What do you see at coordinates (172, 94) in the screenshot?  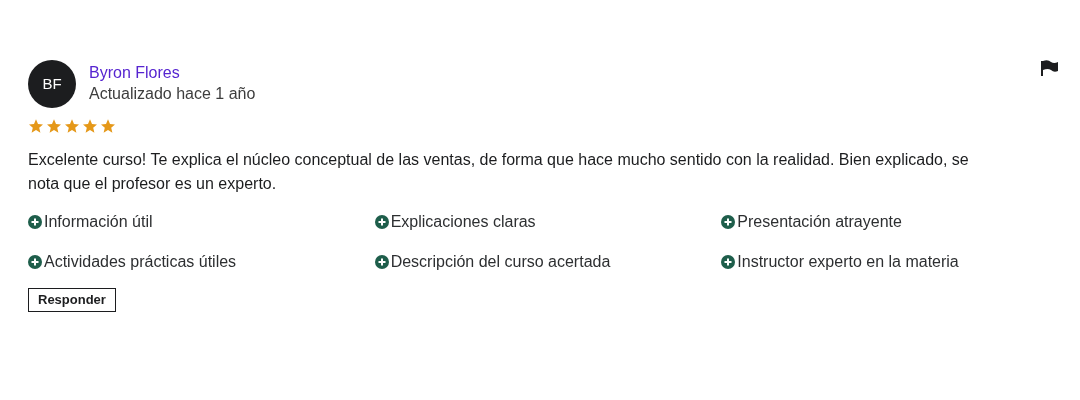 I see `updated-time: Actualizado hace 1 año` at bounding box center [172, 94].